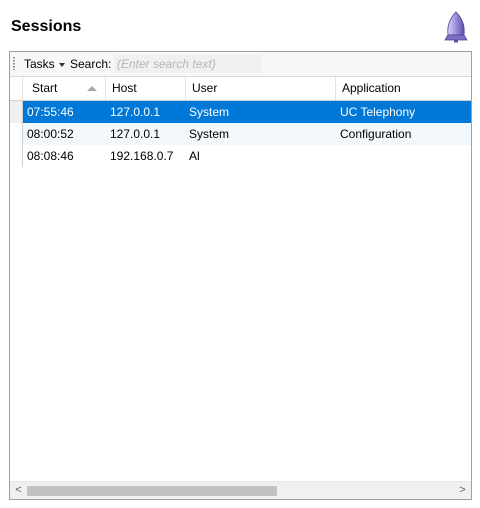 Image resolution: width=480 pixels, height=508 pixels. What do you see at coordinates (18, 490) in the screenshot?
I see `scroll-left-button: <` at bounding box center [18, 490].